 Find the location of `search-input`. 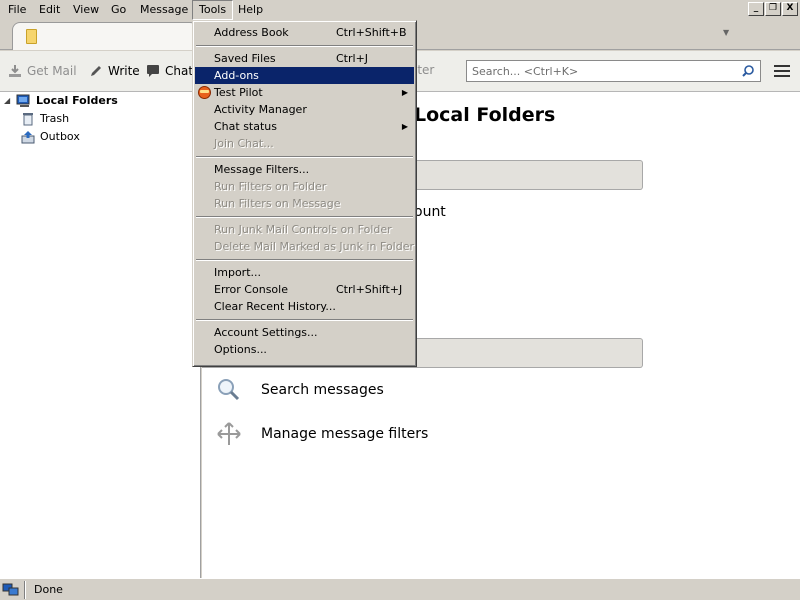

search-input is located at coordinates (602, 71).